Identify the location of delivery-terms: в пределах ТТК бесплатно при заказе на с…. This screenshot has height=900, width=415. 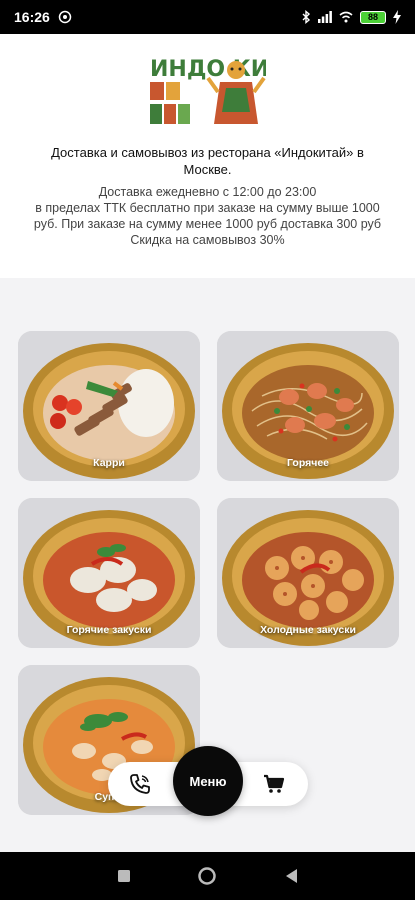
(207, 216).